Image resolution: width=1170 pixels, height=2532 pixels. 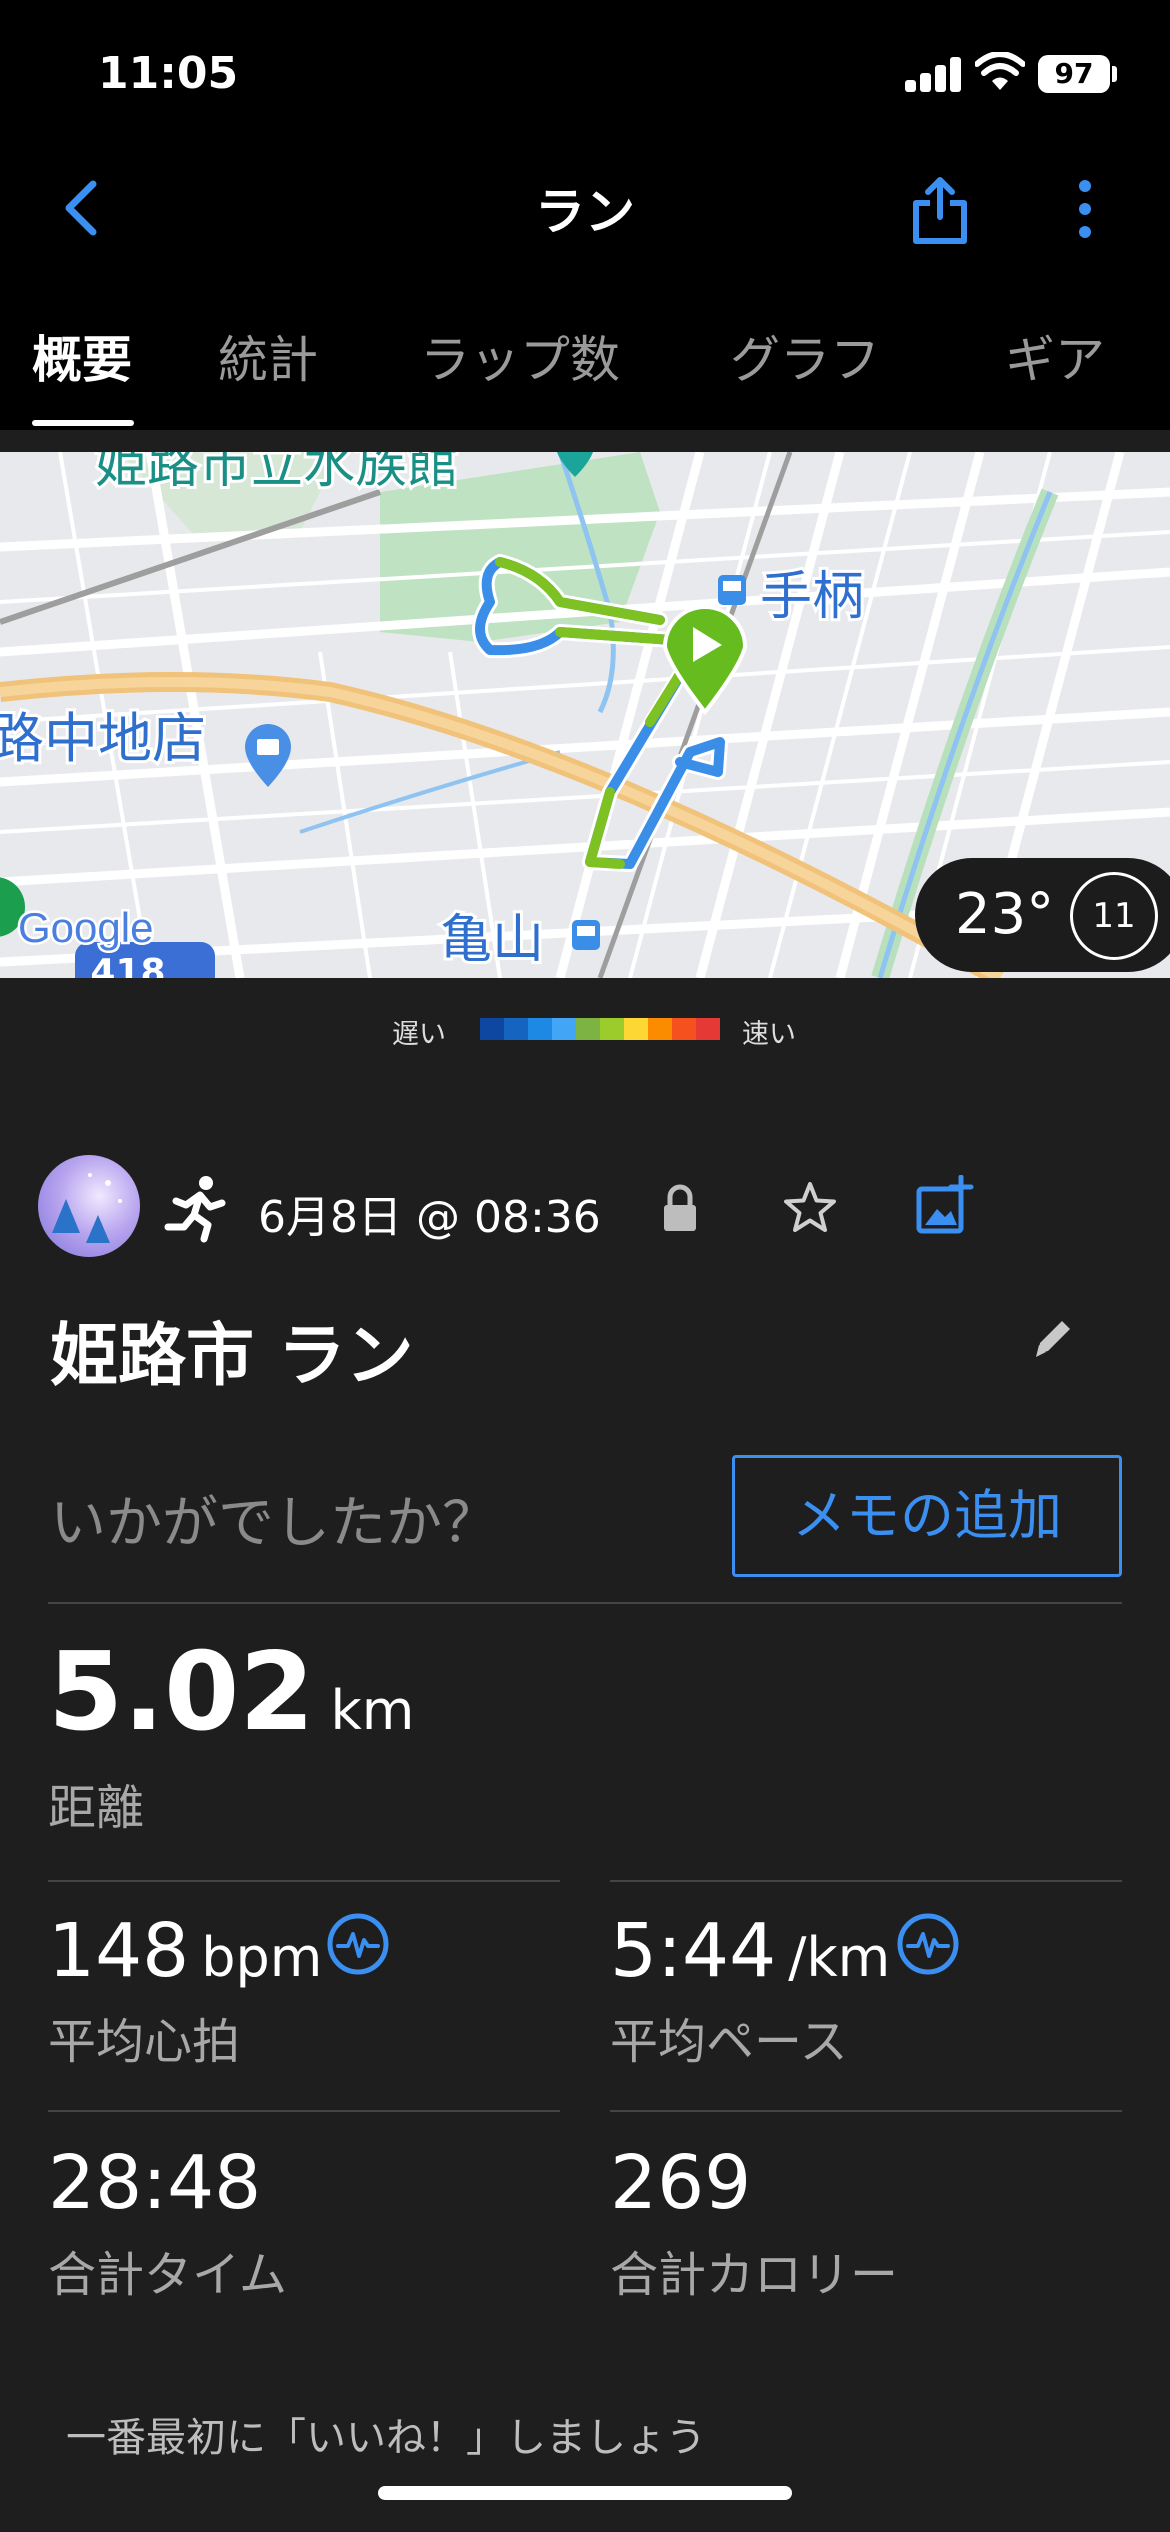 I want to click on total-time-label: 合計タイム, so click(x=168, y=2275).